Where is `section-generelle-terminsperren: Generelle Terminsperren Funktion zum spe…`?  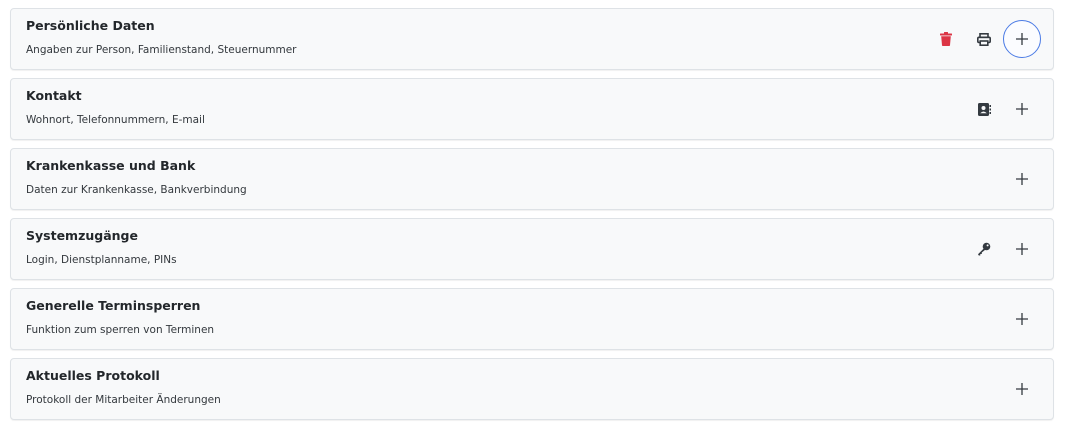 section-generelle-terminsperren: Generelle Terminsperren Funktion zum spe… is located at coordinates (532, 319).